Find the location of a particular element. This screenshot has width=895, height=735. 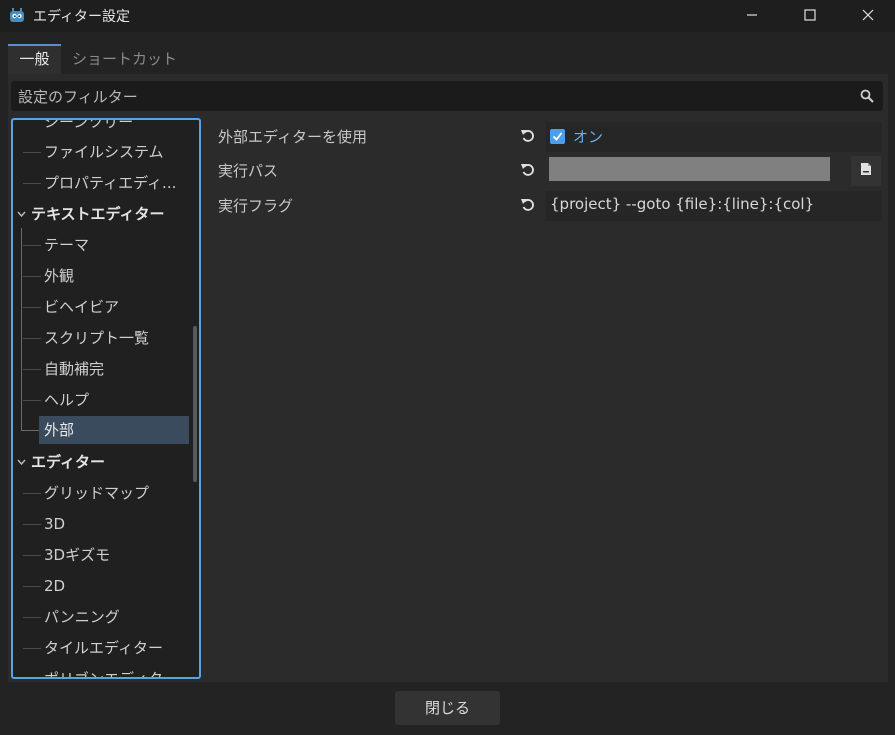

tree-item-gridmap: グリッドマップ is located at coordinates (96, 493).